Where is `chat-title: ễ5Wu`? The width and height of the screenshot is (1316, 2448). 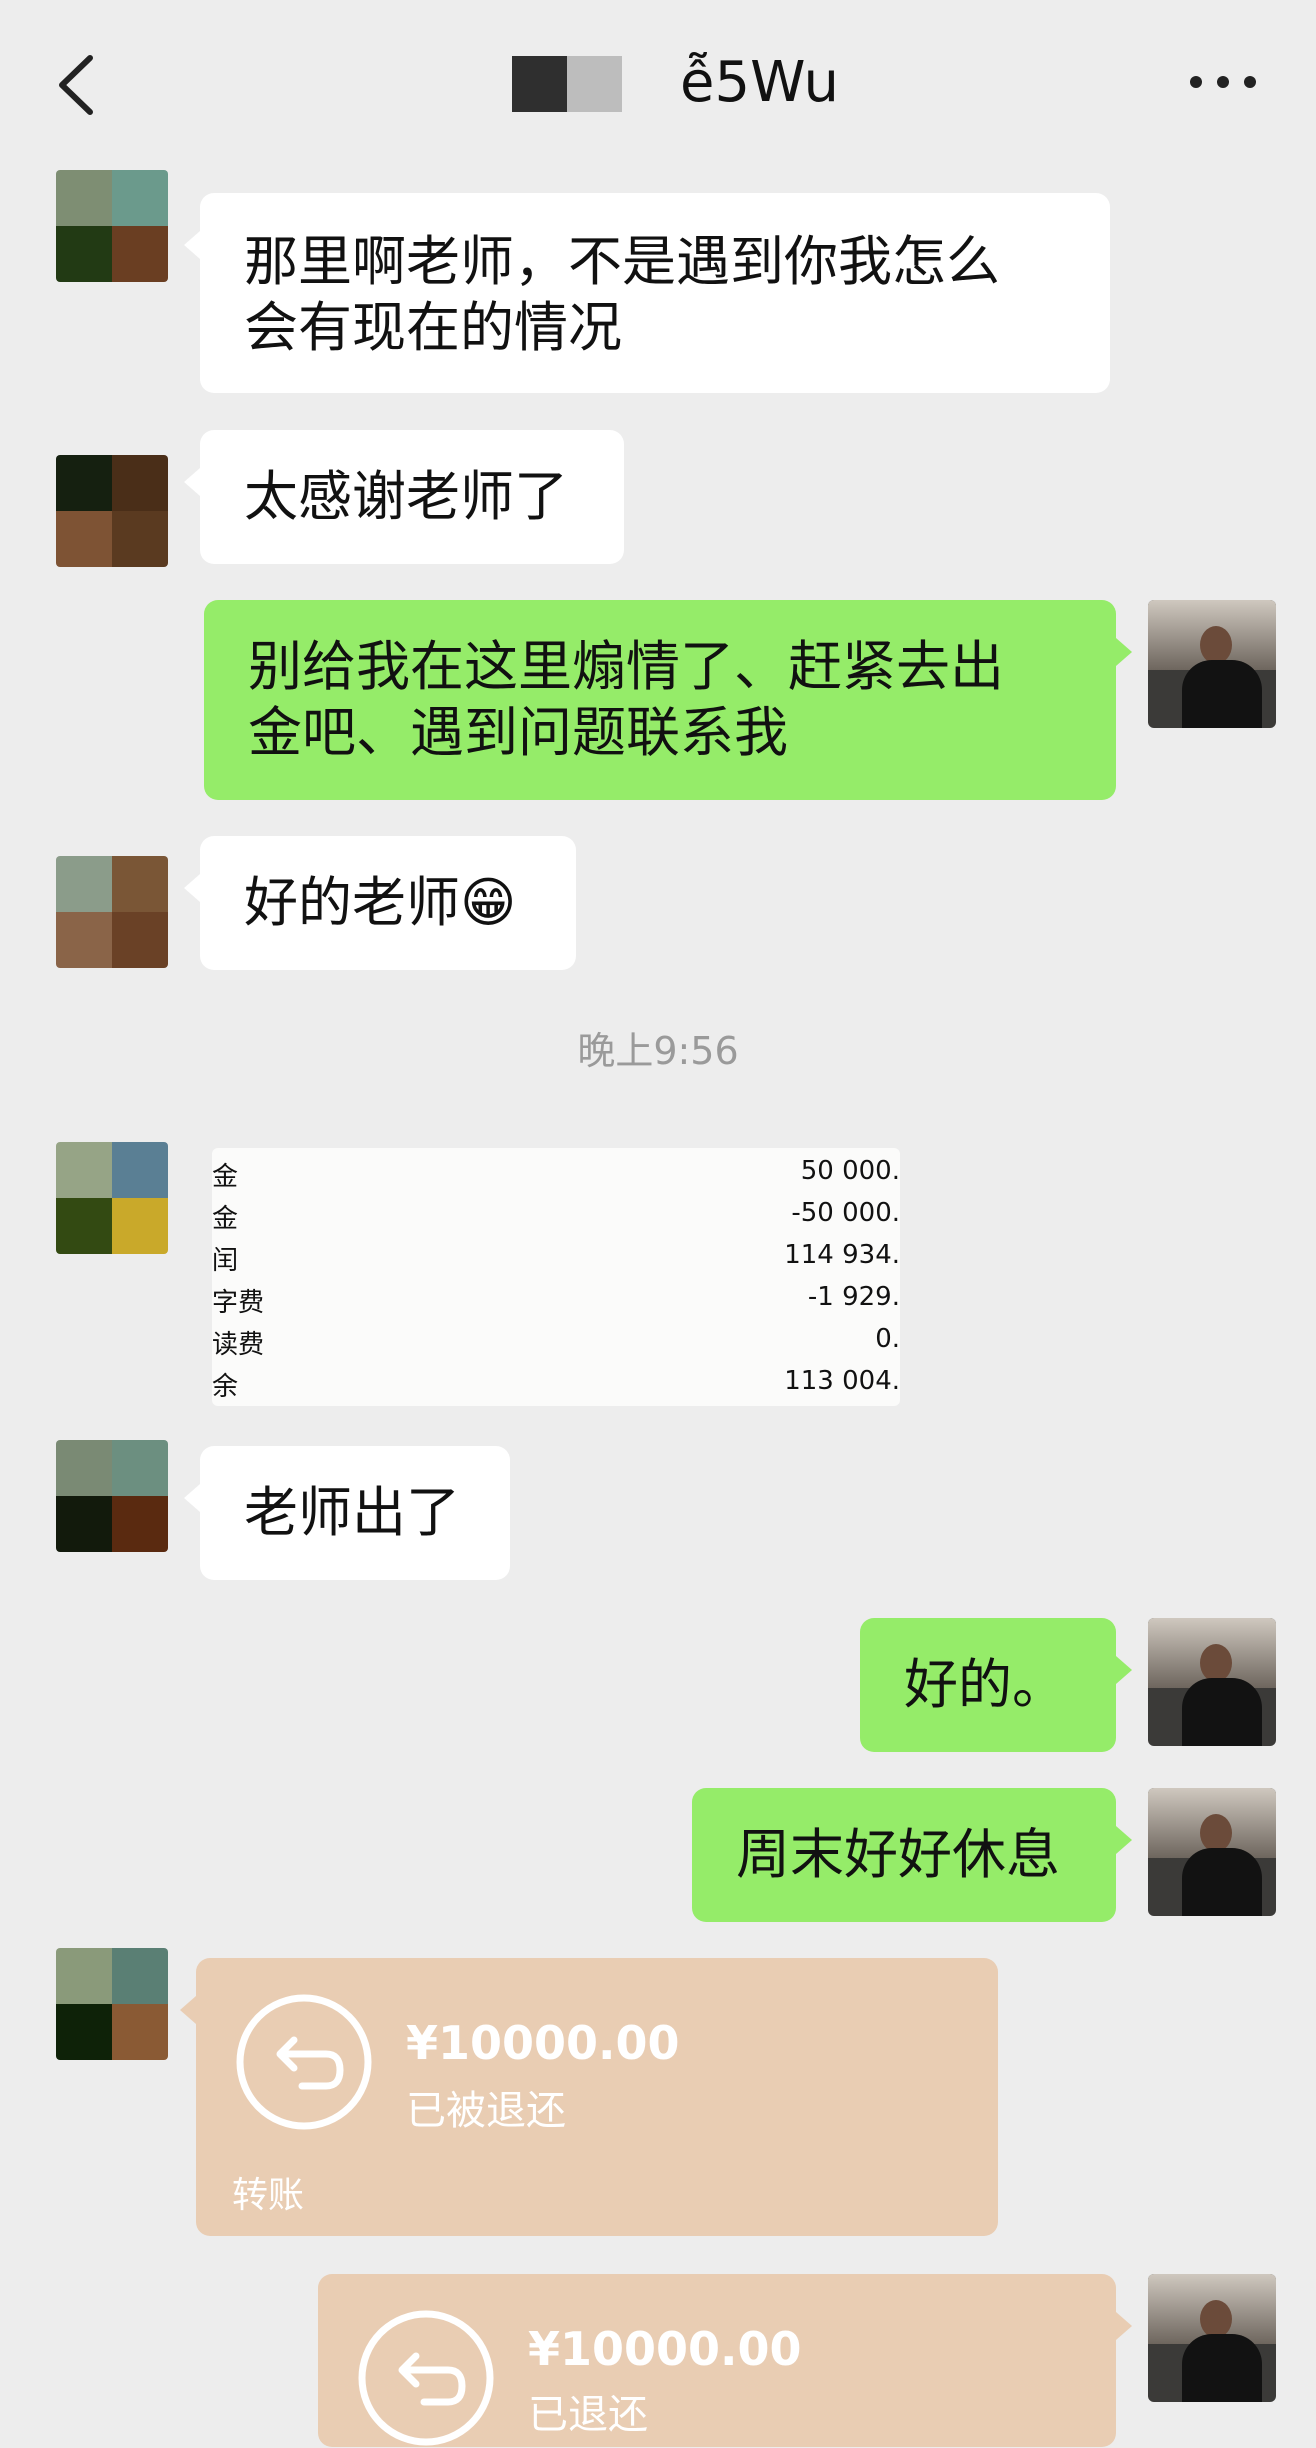
chat-title: ễ5Wu is located at coordinates (759, 82).